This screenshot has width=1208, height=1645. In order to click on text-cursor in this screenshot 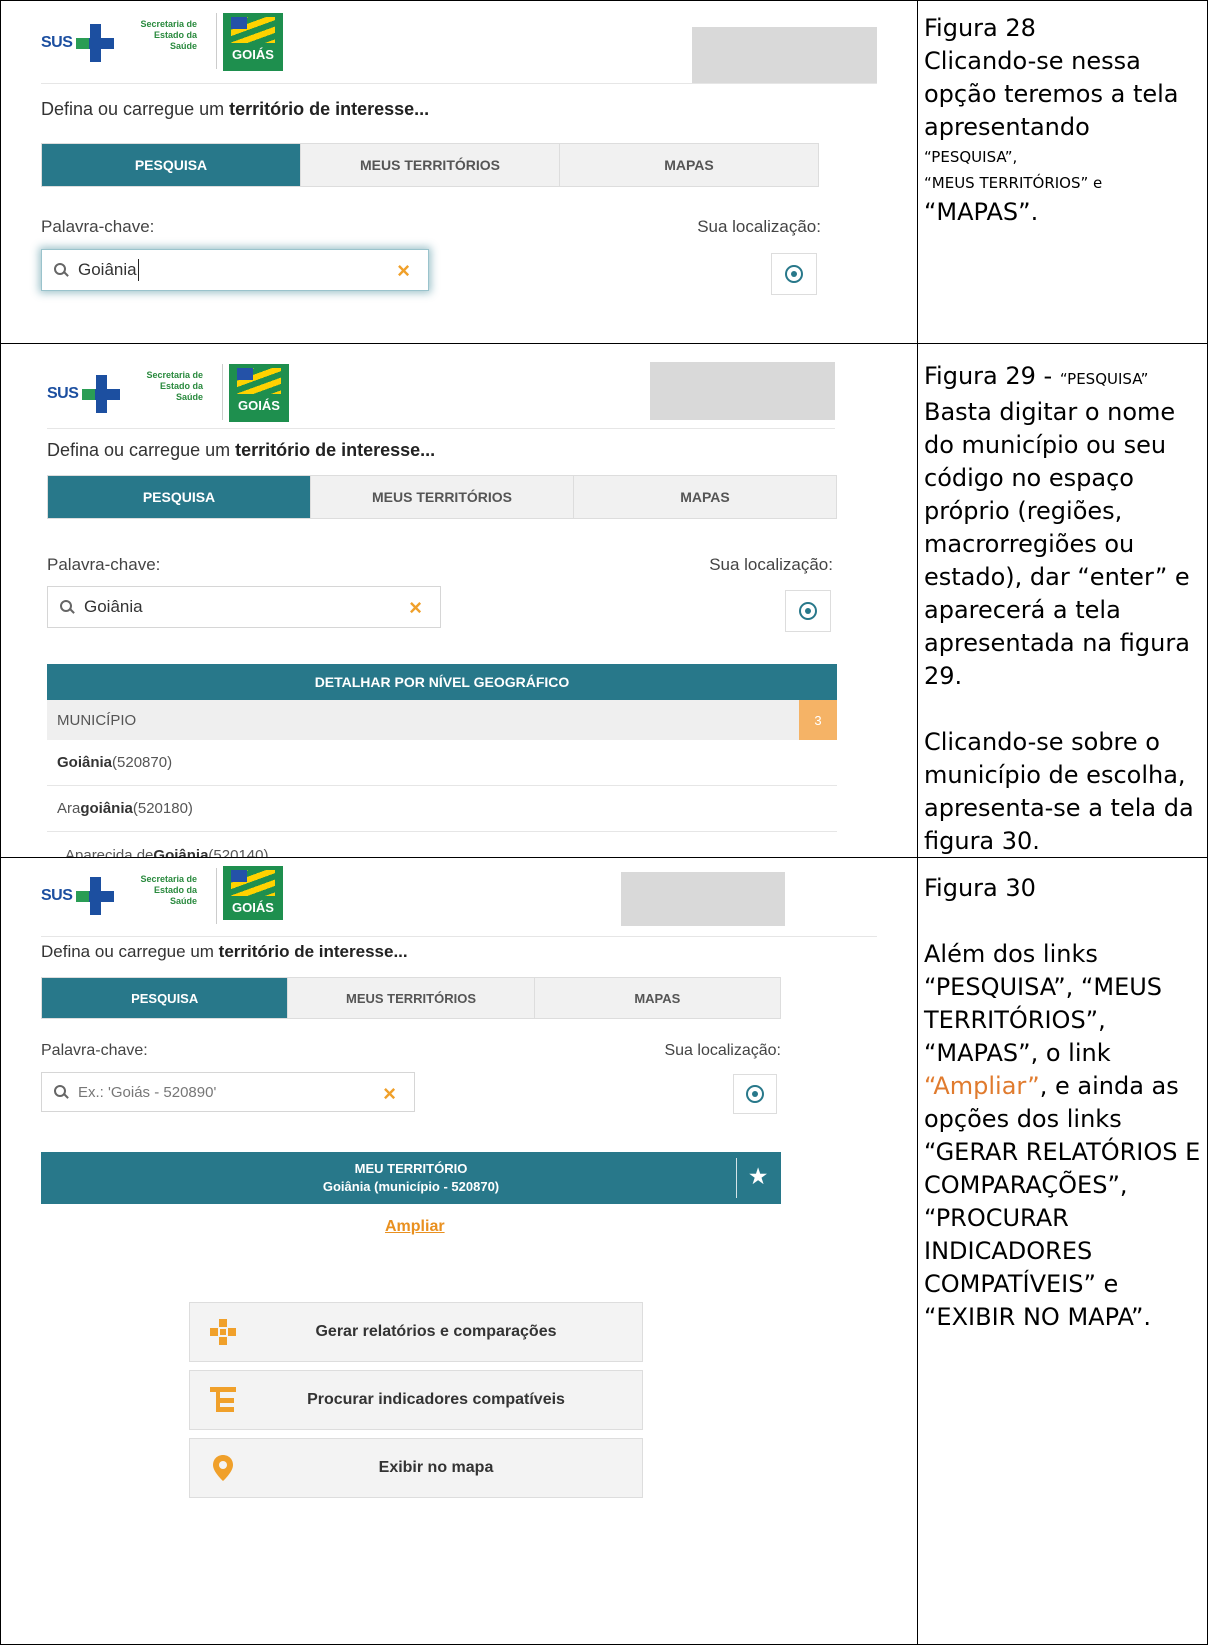, I will do `click(138, 270)`.